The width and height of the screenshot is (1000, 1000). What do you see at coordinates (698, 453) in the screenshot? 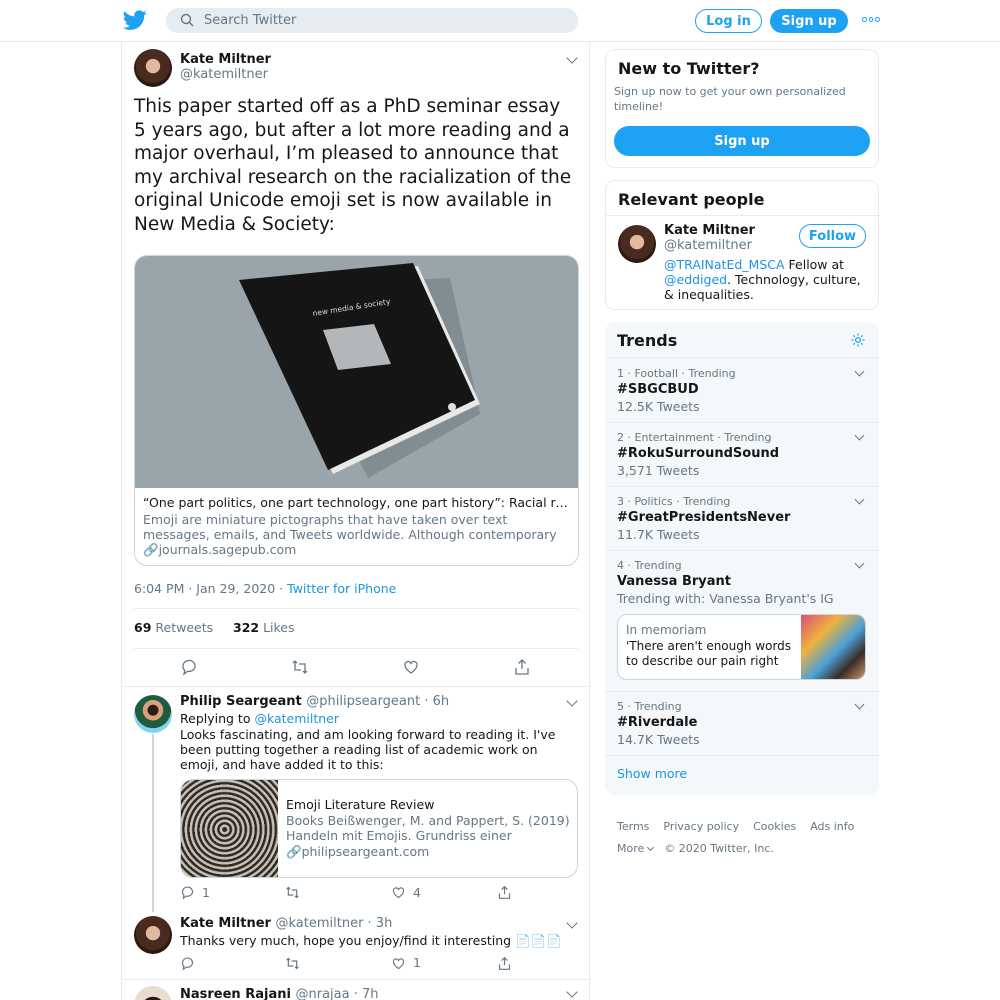
I see `trend-name: #RokuSurroundSound` at bounding box center [698, 453].